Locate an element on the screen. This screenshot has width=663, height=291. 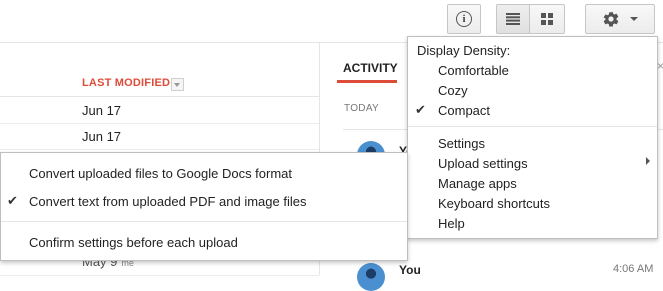
density-cozy: Cozy is located at coordinates (453, 90).